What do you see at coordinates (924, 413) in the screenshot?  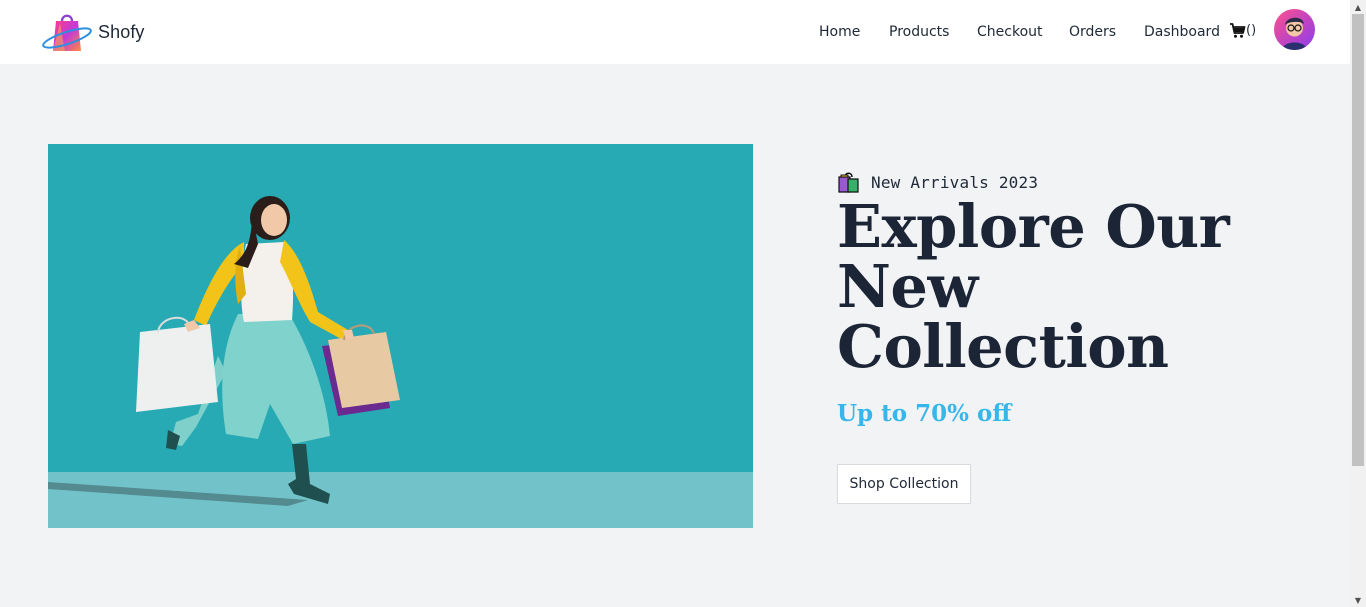 I see `discount-text: Up to 70% off` at bounding box center [924, 413].